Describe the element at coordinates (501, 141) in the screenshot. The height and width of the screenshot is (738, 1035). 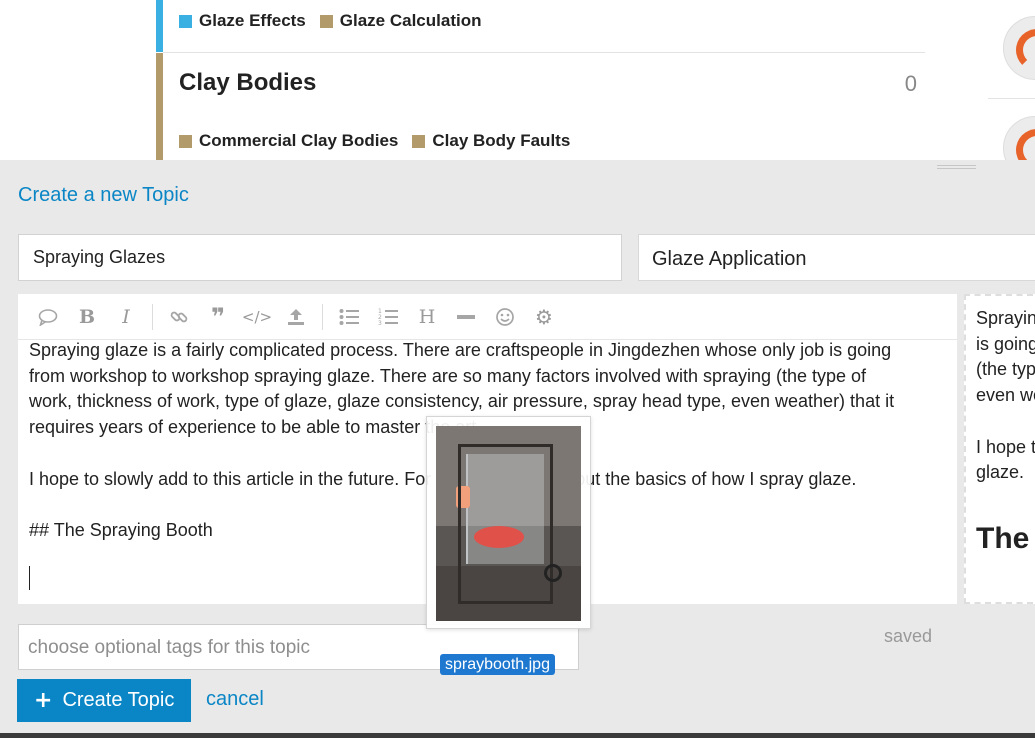
I see `subcategory-label: Clay Body Faults` at that location.